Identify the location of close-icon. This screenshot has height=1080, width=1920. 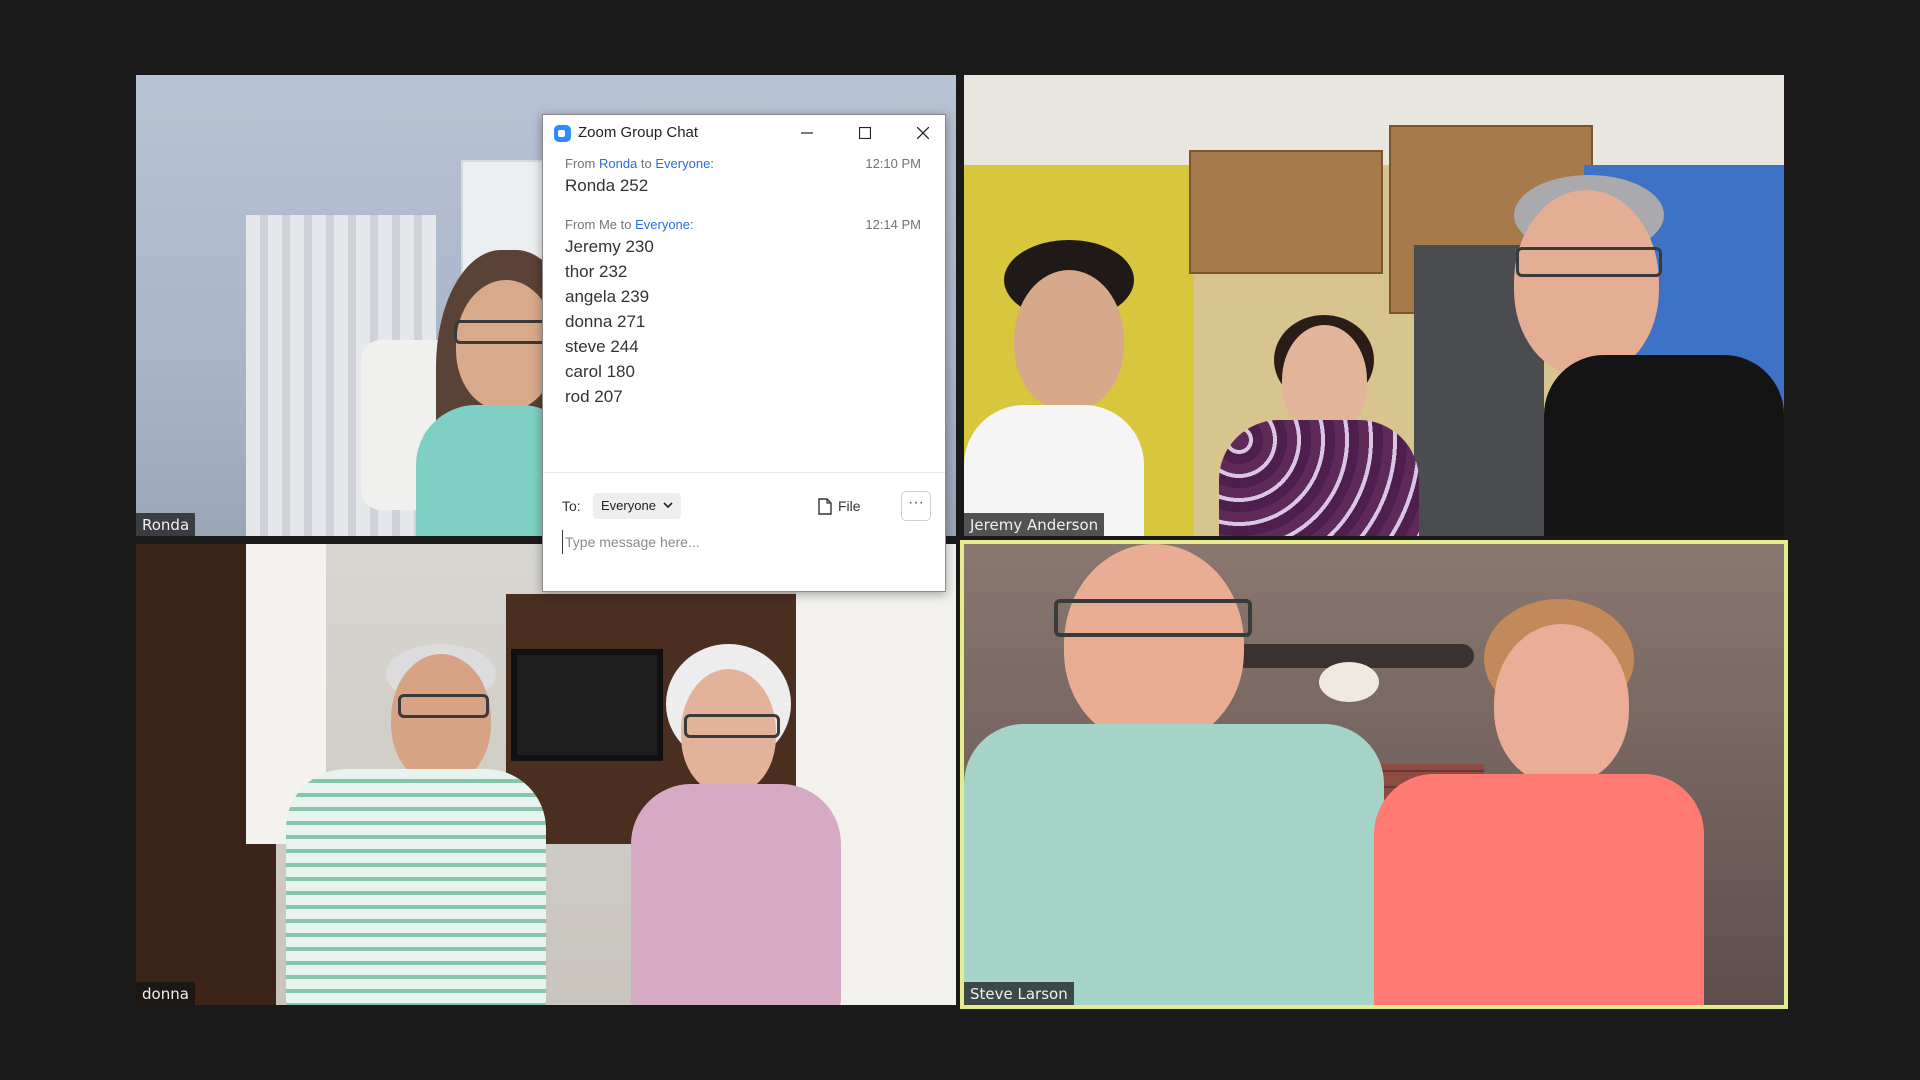
(923, 133).